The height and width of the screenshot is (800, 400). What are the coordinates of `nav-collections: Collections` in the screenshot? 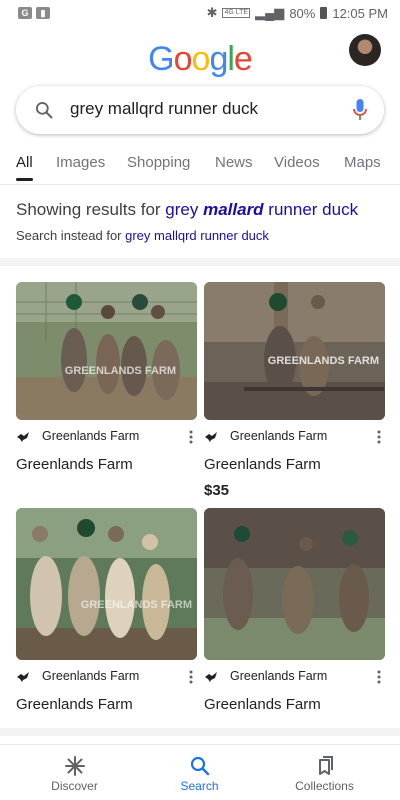 It's located at (324, 772).